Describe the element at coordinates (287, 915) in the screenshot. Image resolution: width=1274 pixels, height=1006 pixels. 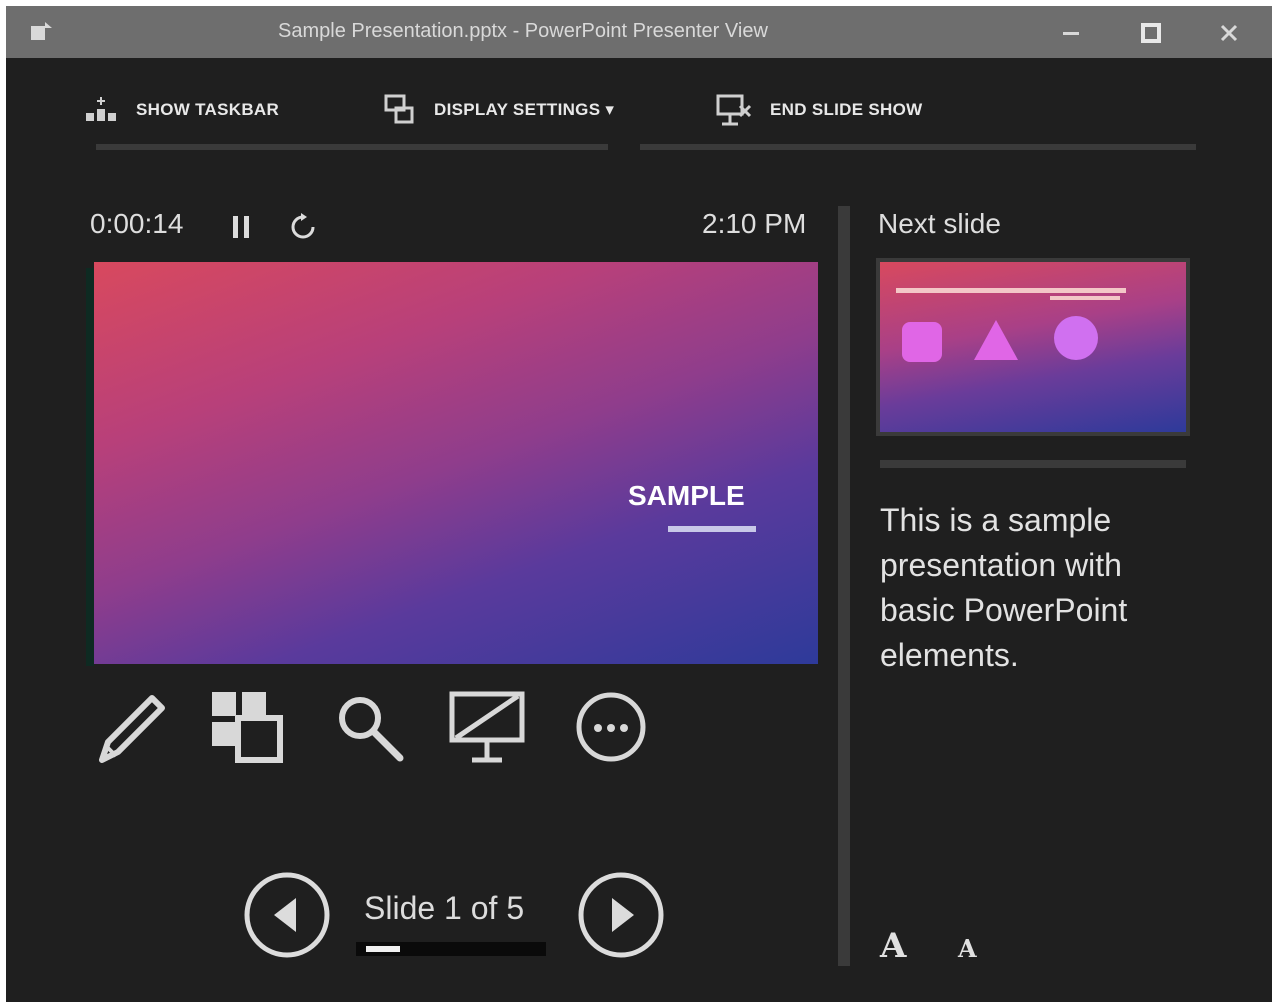
I see `previous-slide-icon` at that location.